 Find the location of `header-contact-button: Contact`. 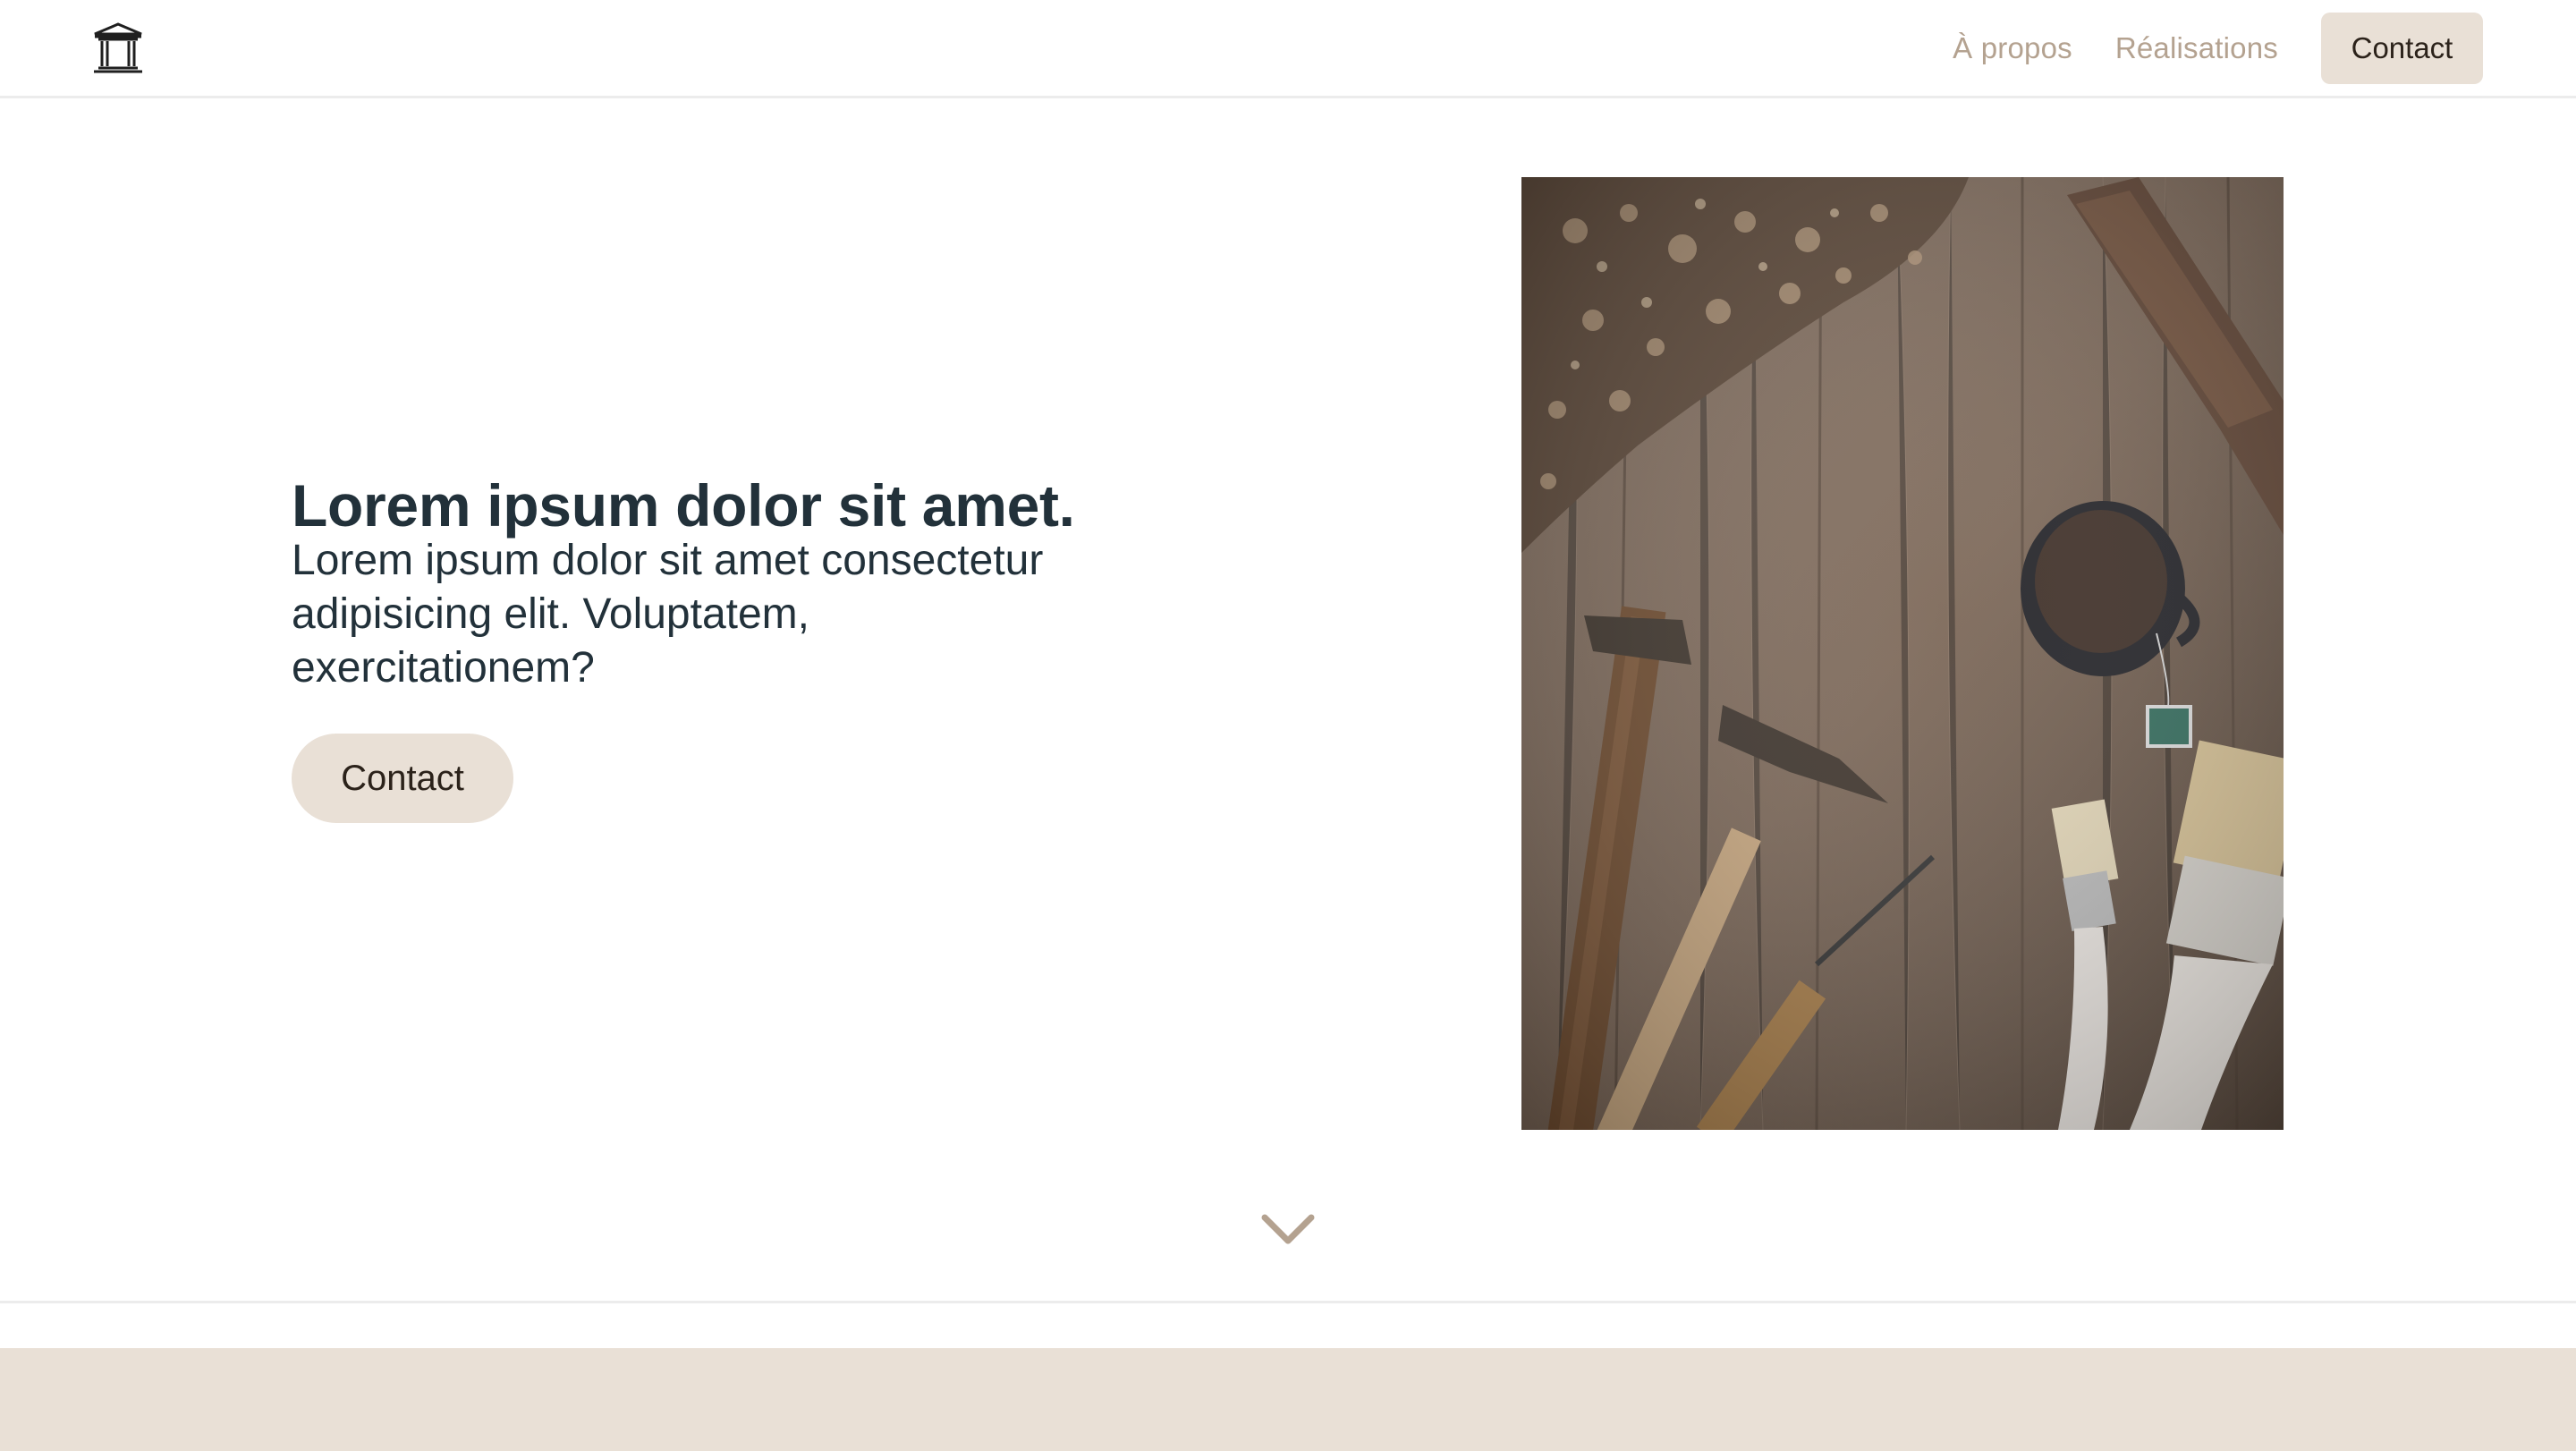

header-contact-button: Contact is located at coordinates (2402, 48).